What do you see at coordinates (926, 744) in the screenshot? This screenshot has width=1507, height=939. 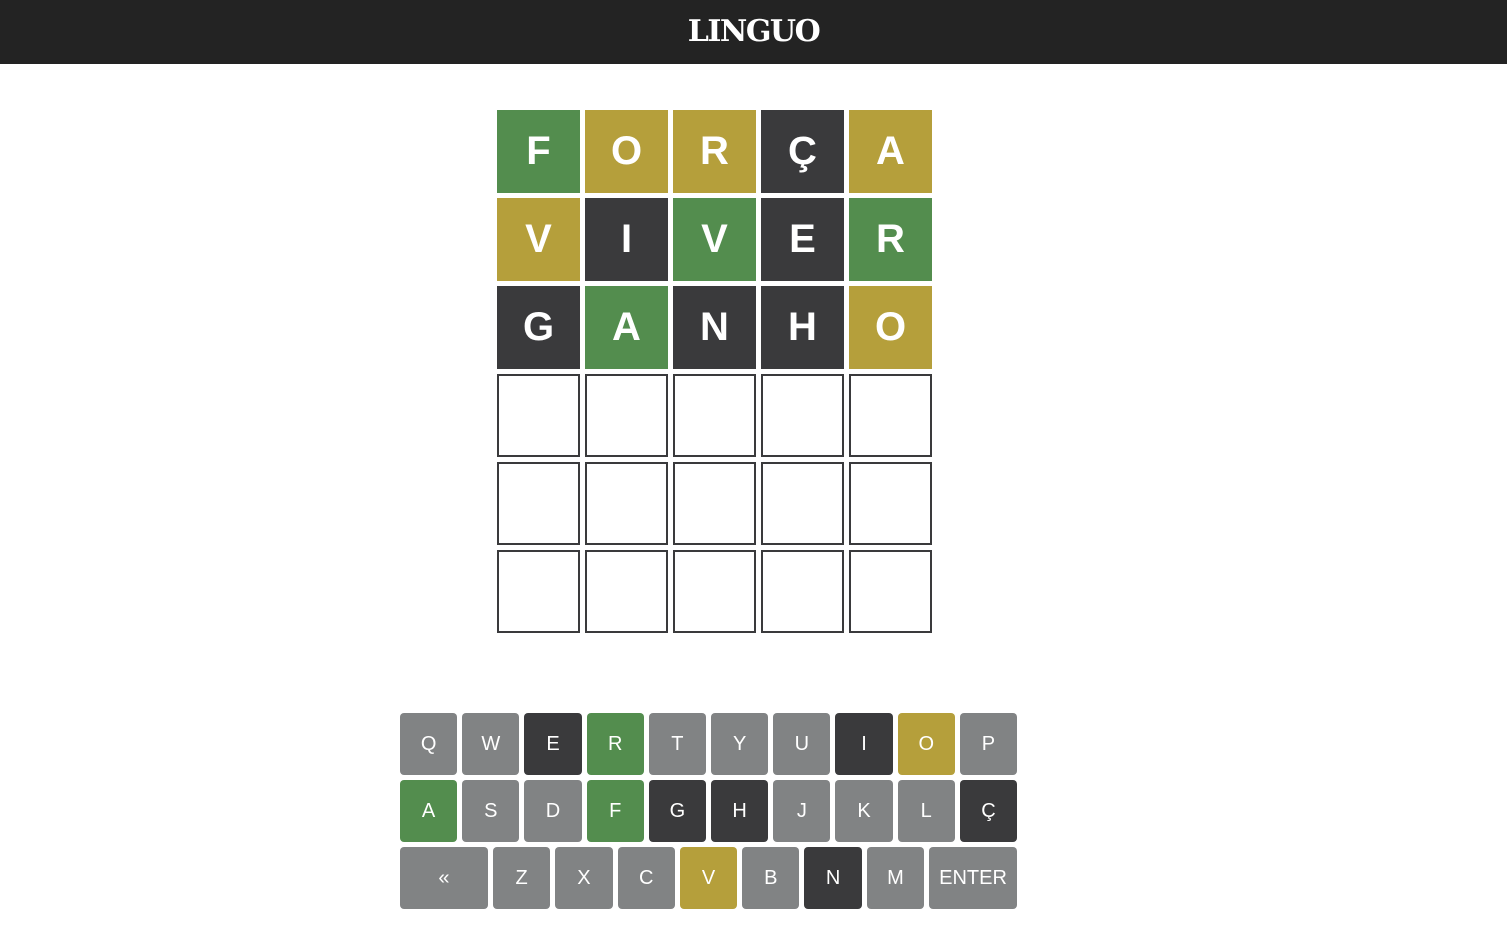 I see `key-o: O` at bounding box center [926, 744].